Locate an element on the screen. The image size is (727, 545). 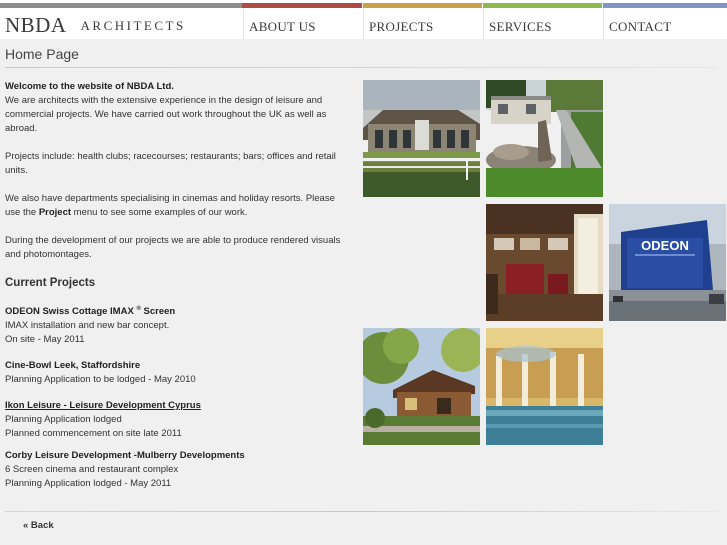
photo-lodge-cabin is located at coordinates (421, 386).